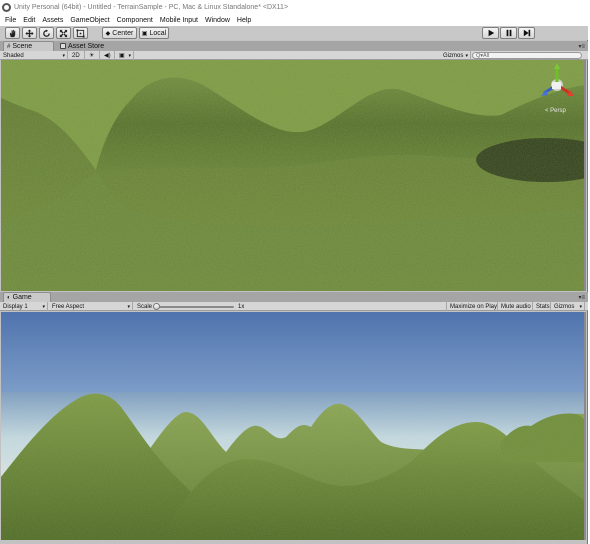 This screenshot has width=590, height=544. I want to click on menu-mobile-input: Mobile Input, so click(179, 20).